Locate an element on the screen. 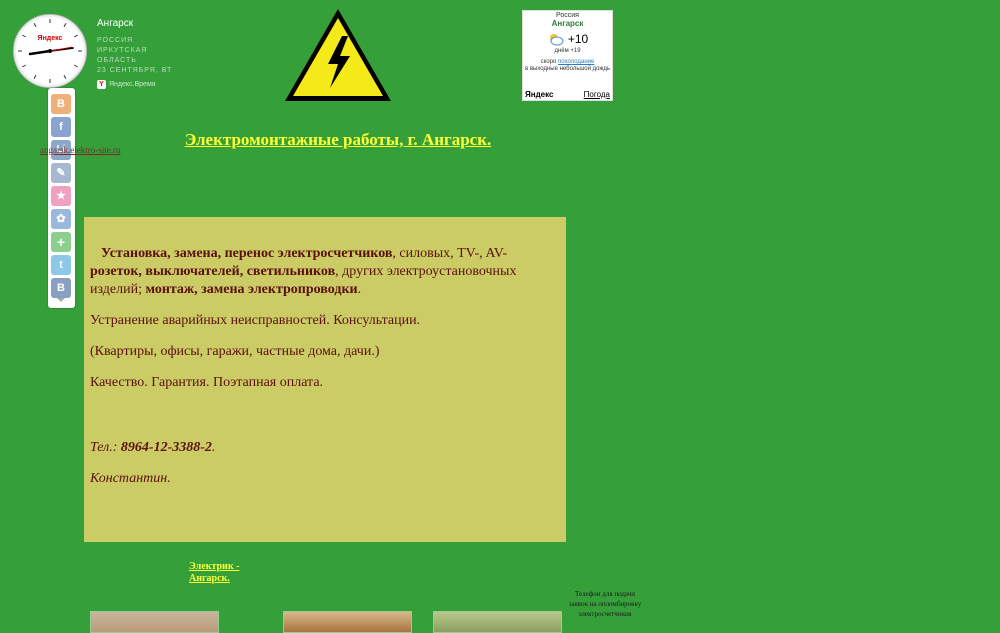 The image size is (1000, 633). weather-day-temp: днём +19 is located at coordinates (567, 51).